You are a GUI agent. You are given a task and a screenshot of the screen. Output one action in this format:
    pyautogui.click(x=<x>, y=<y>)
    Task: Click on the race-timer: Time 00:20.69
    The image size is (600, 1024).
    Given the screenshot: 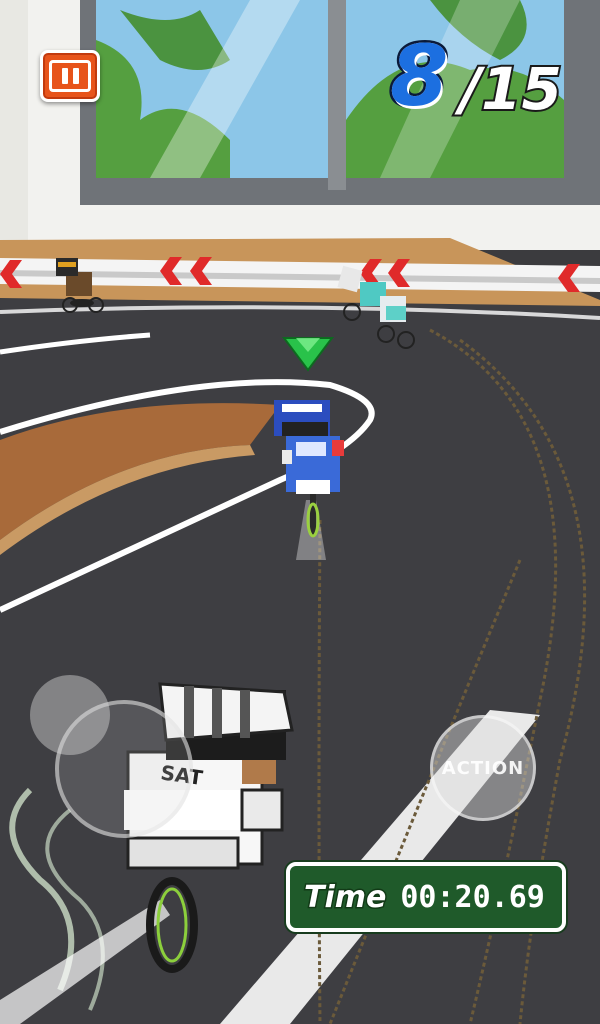 What is the action you would take?
    pyautogui.click(x=426, y=897)
    